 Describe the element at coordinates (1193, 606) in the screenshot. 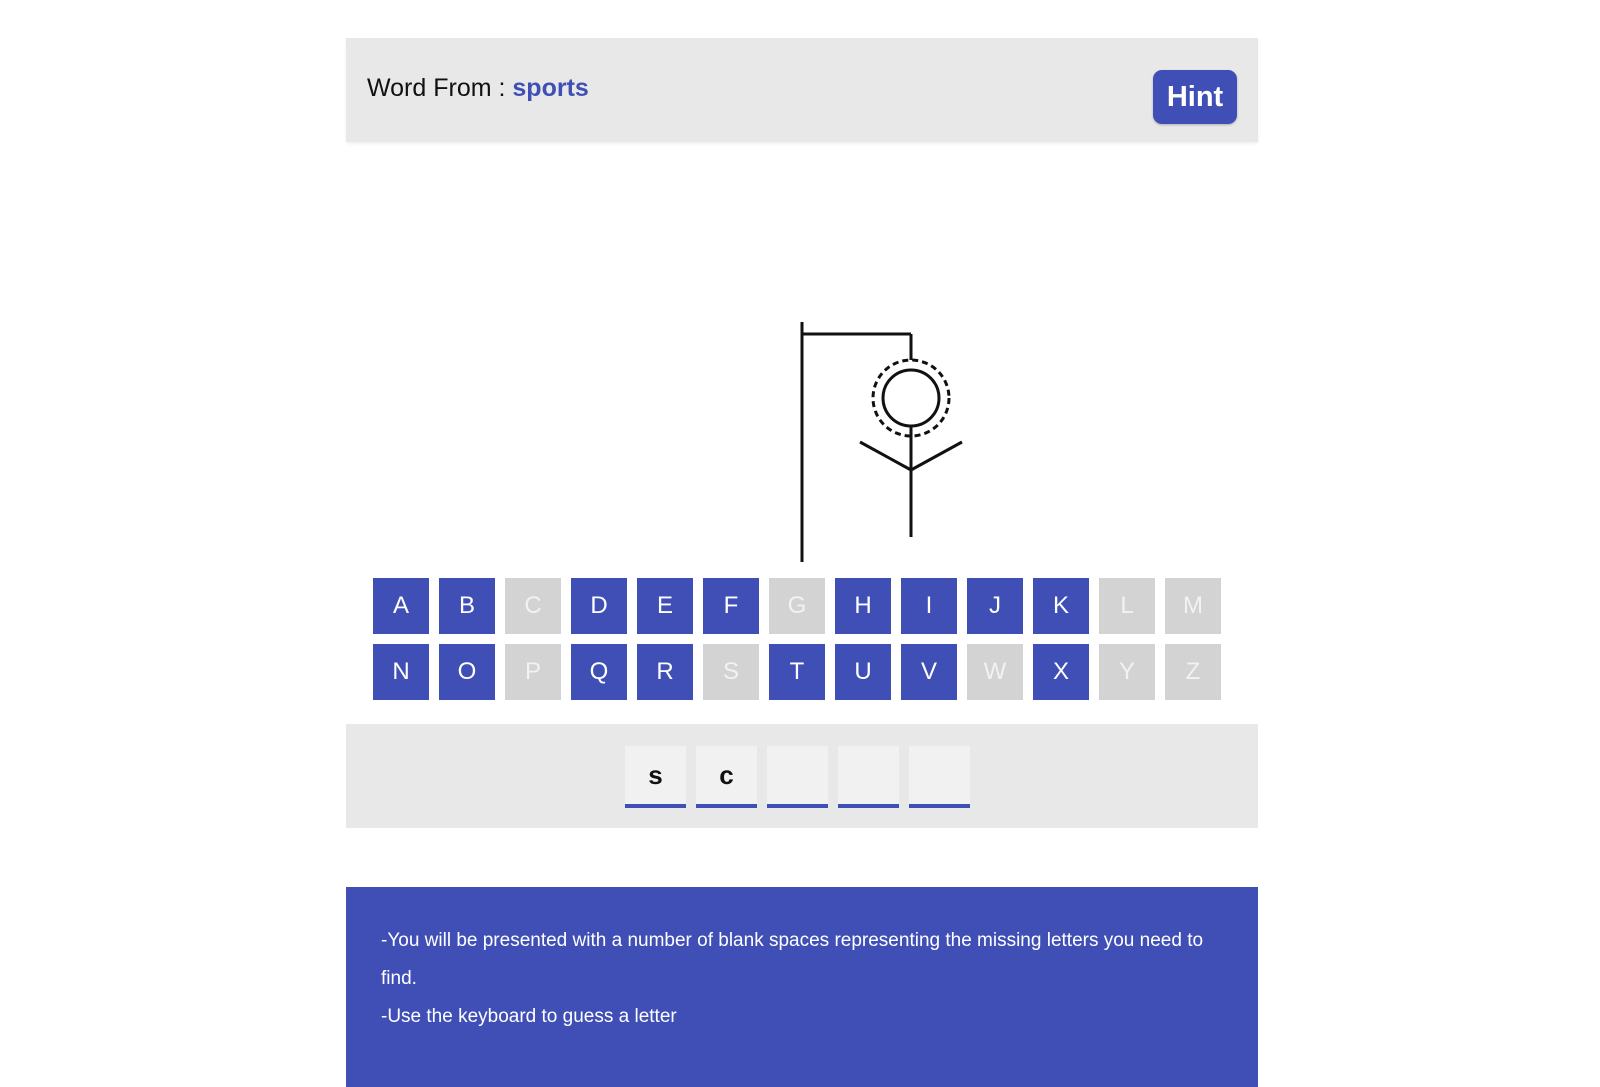

I see `key-m: M` at that location.